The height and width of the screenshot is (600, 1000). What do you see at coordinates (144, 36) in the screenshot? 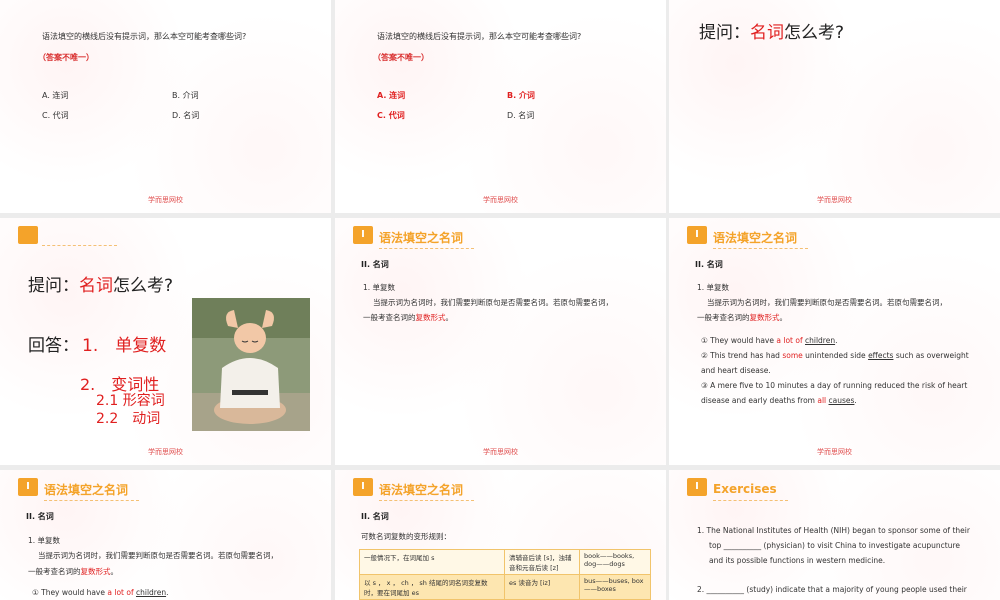
I see `question-text: 语法填空的横线后没有提示词，那么本空可能考查哪些词?` at bounding box center [144, 36].